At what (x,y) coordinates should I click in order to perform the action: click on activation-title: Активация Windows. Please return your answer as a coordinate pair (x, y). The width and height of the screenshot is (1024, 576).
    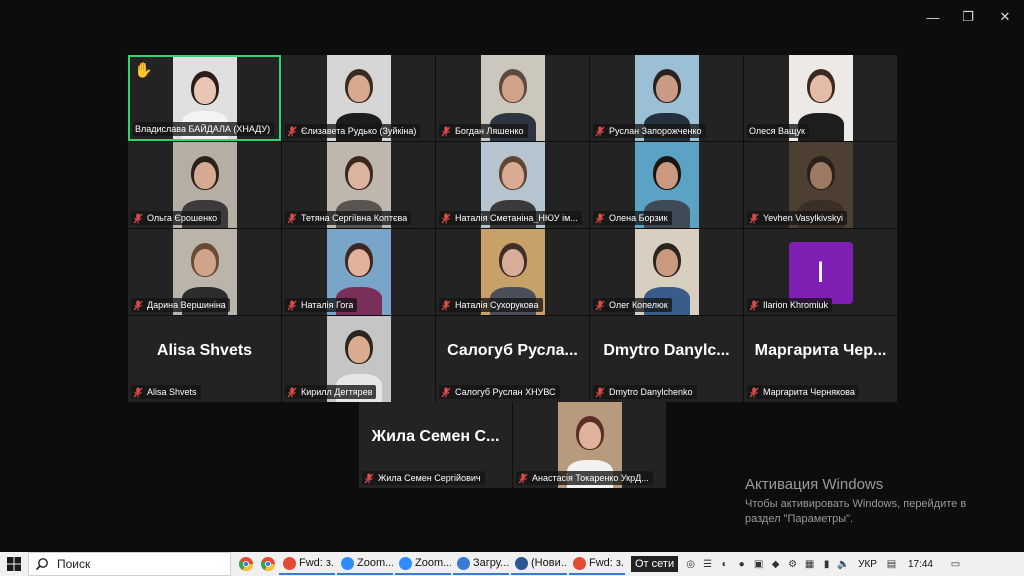
    Looking at the image, I should click on (814, 484).